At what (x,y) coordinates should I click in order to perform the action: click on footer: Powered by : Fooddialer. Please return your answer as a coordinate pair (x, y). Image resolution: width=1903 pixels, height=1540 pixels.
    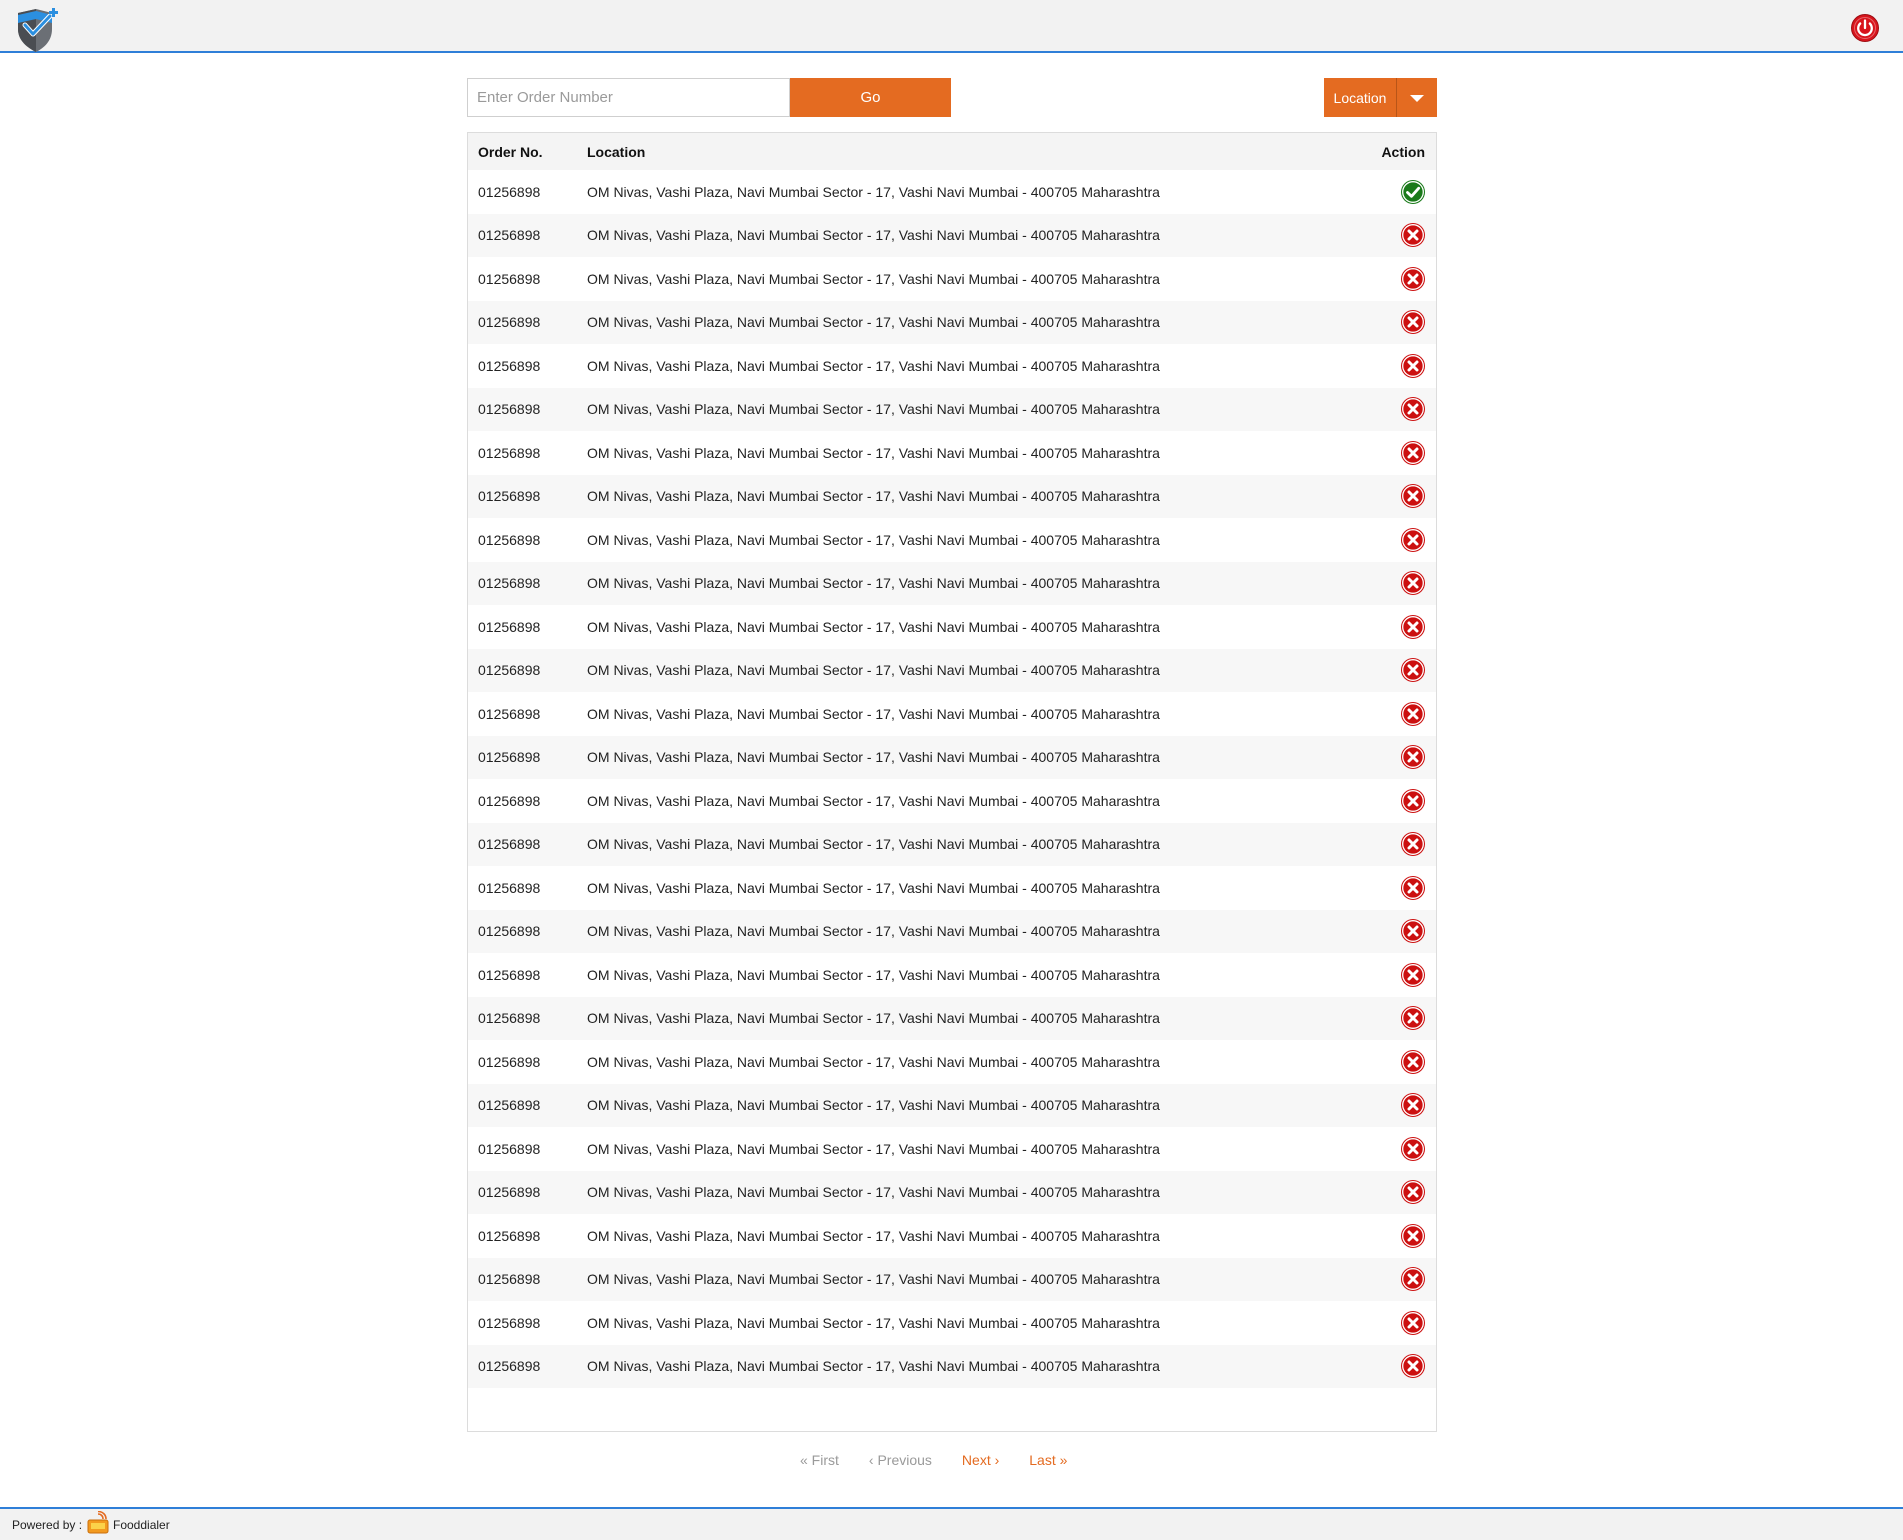
    Looking at the image, I should click on (951, 1523).